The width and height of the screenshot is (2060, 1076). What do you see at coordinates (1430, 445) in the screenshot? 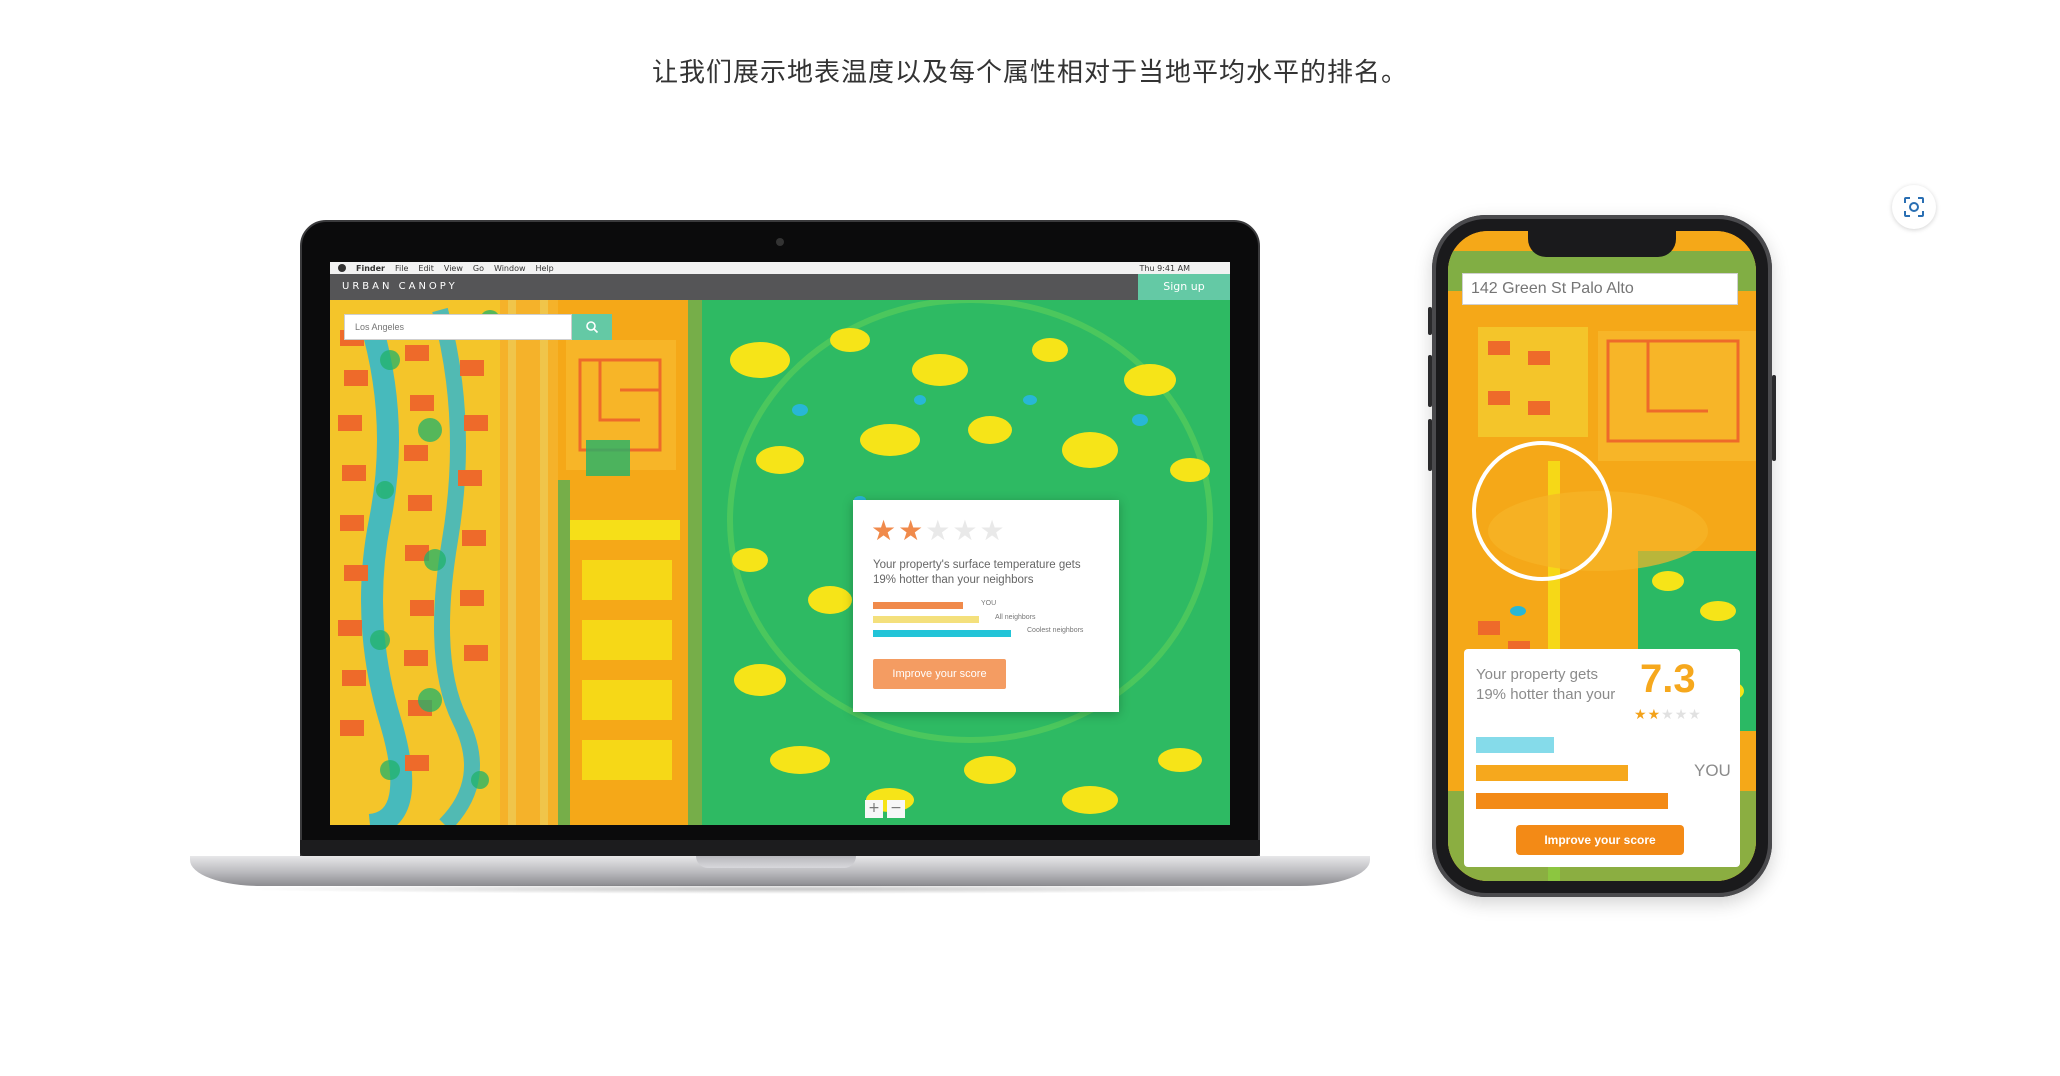
I see `phone-volume-down` at bounding box center [1430, 445].